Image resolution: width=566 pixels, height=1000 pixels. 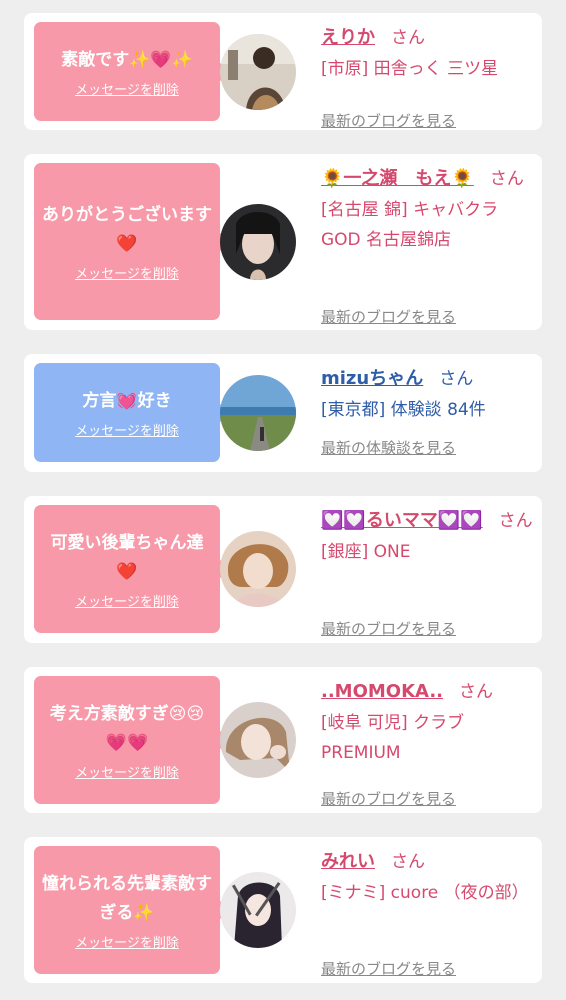 I want to click on profile-name-link: 💟💟るいママ💟💟, so click(x=402, y=520).